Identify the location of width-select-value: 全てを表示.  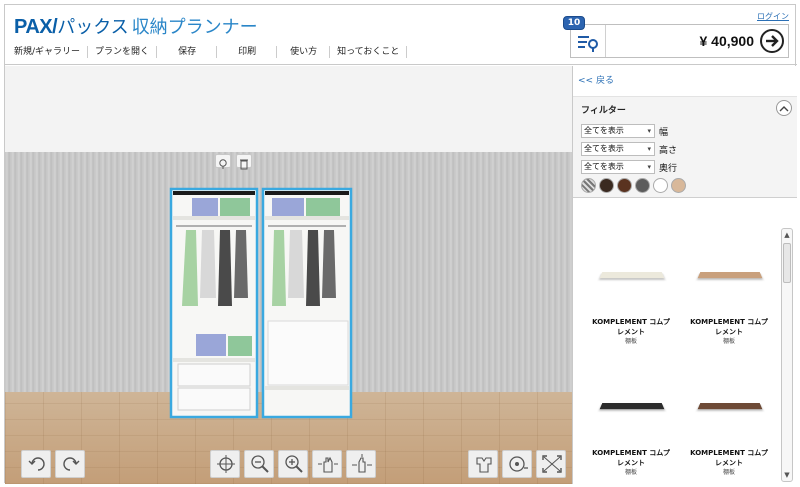
(604, 130).